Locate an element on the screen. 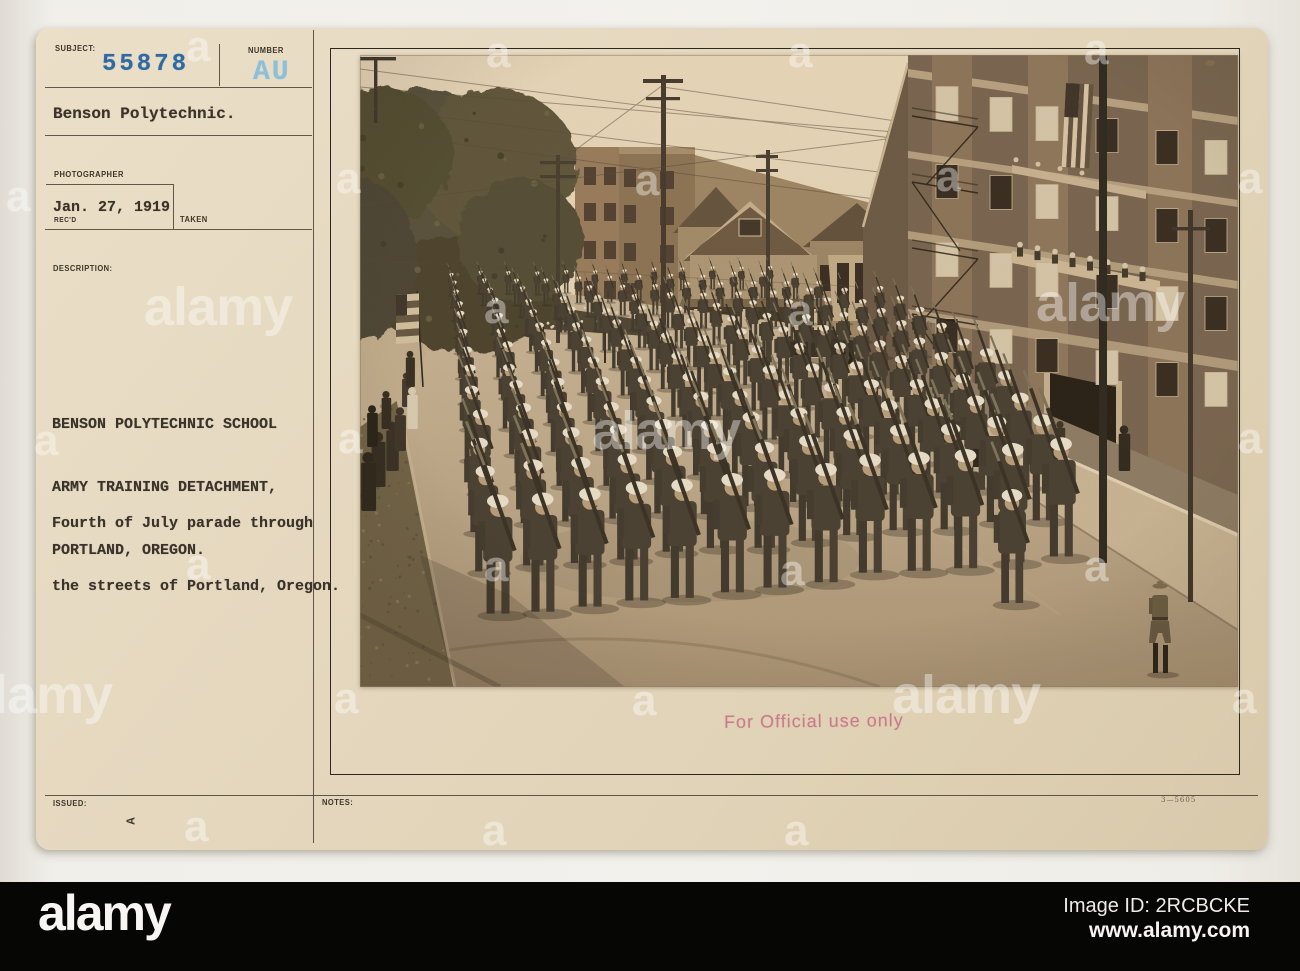 This screenshot has height=971, width=1300. alamy-watermark: a is located at coordinates (18, 196).